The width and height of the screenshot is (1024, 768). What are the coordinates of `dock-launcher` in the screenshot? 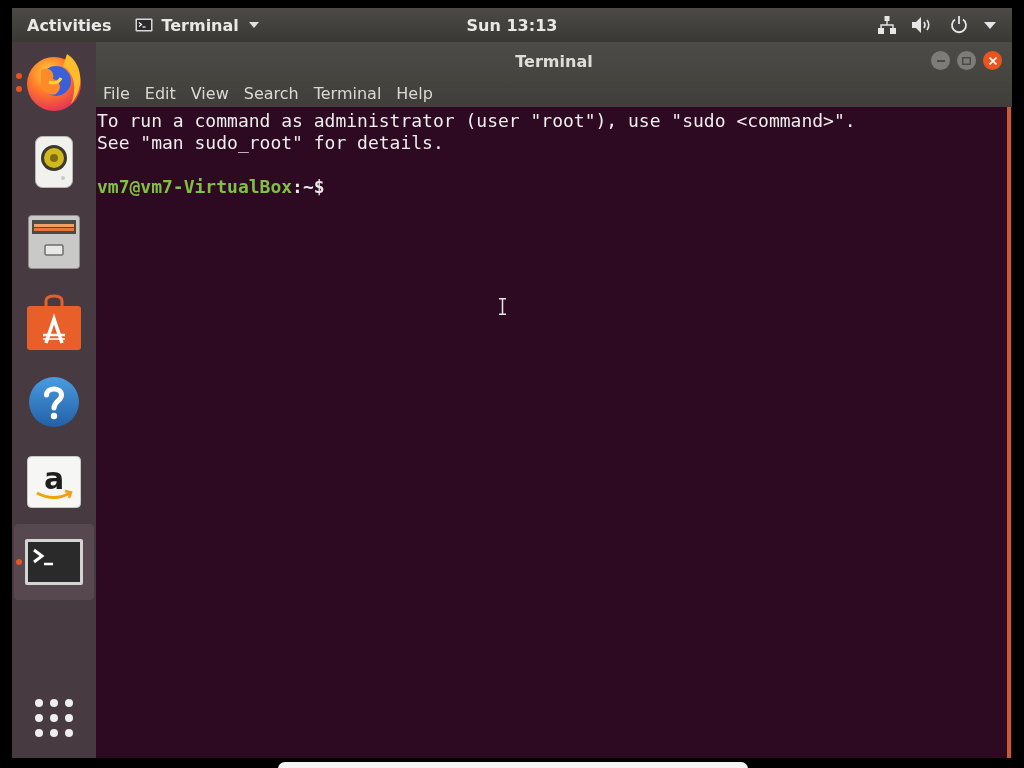 It's located at (54, 562).